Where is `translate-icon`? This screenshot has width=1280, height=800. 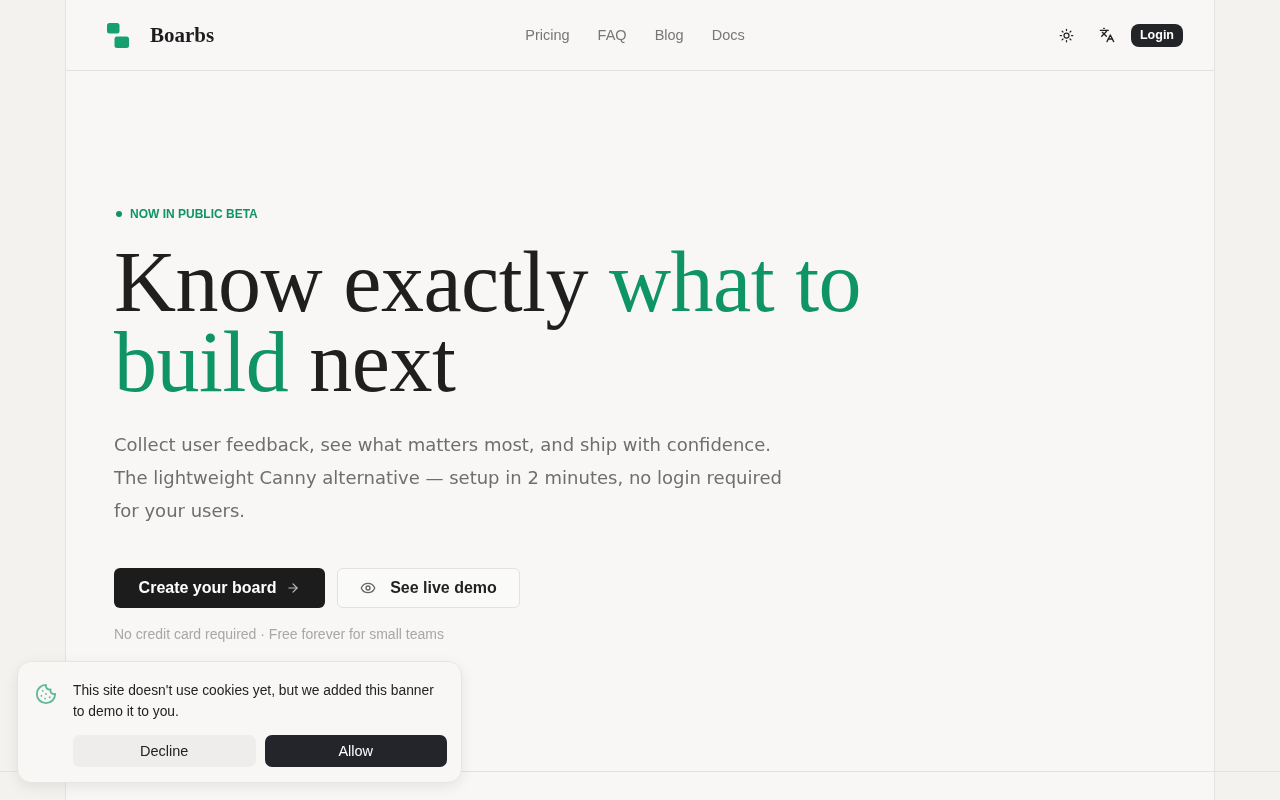 translate-icon is located at coordinates (1107, 35).